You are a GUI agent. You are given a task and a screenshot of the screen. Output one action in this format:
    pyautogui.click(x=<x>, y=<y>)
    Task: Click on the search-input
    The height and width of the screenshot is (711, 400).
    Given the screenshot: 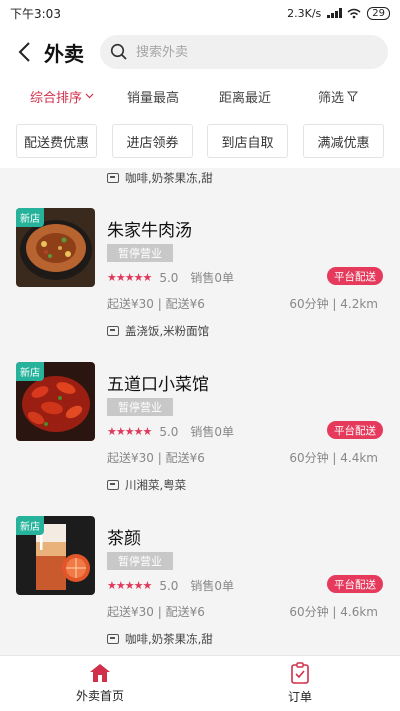 What is the action you would take?
    pyautogui.click(x=236, y=52)
    